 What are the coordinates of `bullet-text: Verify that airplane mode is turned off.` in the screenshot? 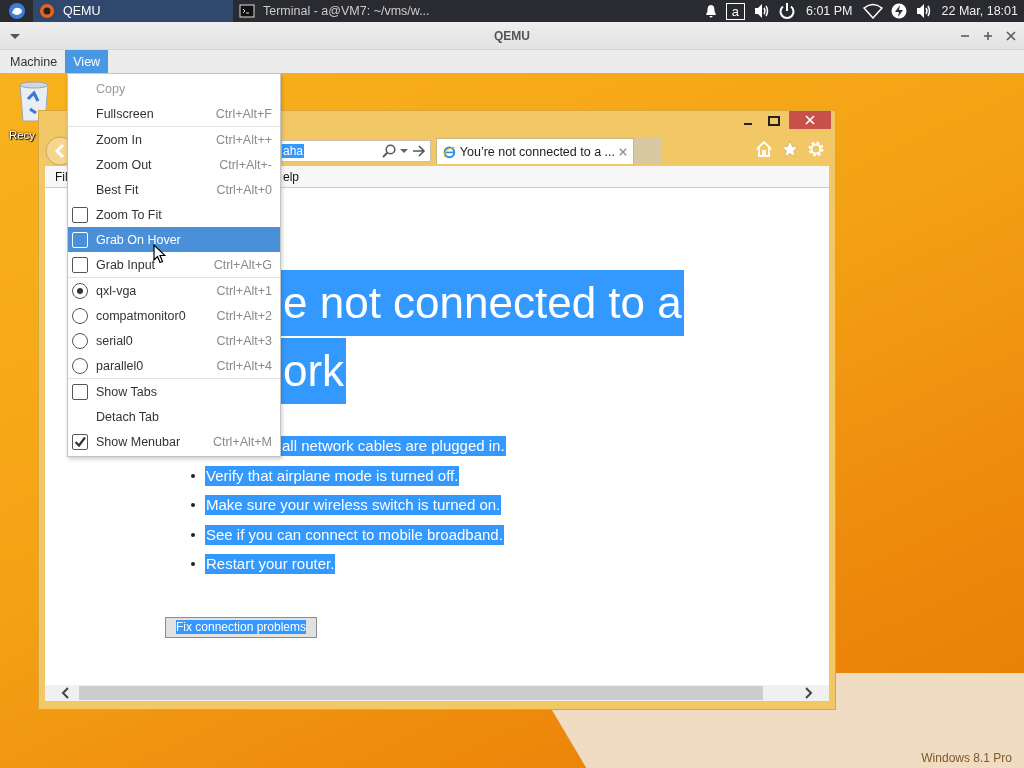 It's located at (332, 475).